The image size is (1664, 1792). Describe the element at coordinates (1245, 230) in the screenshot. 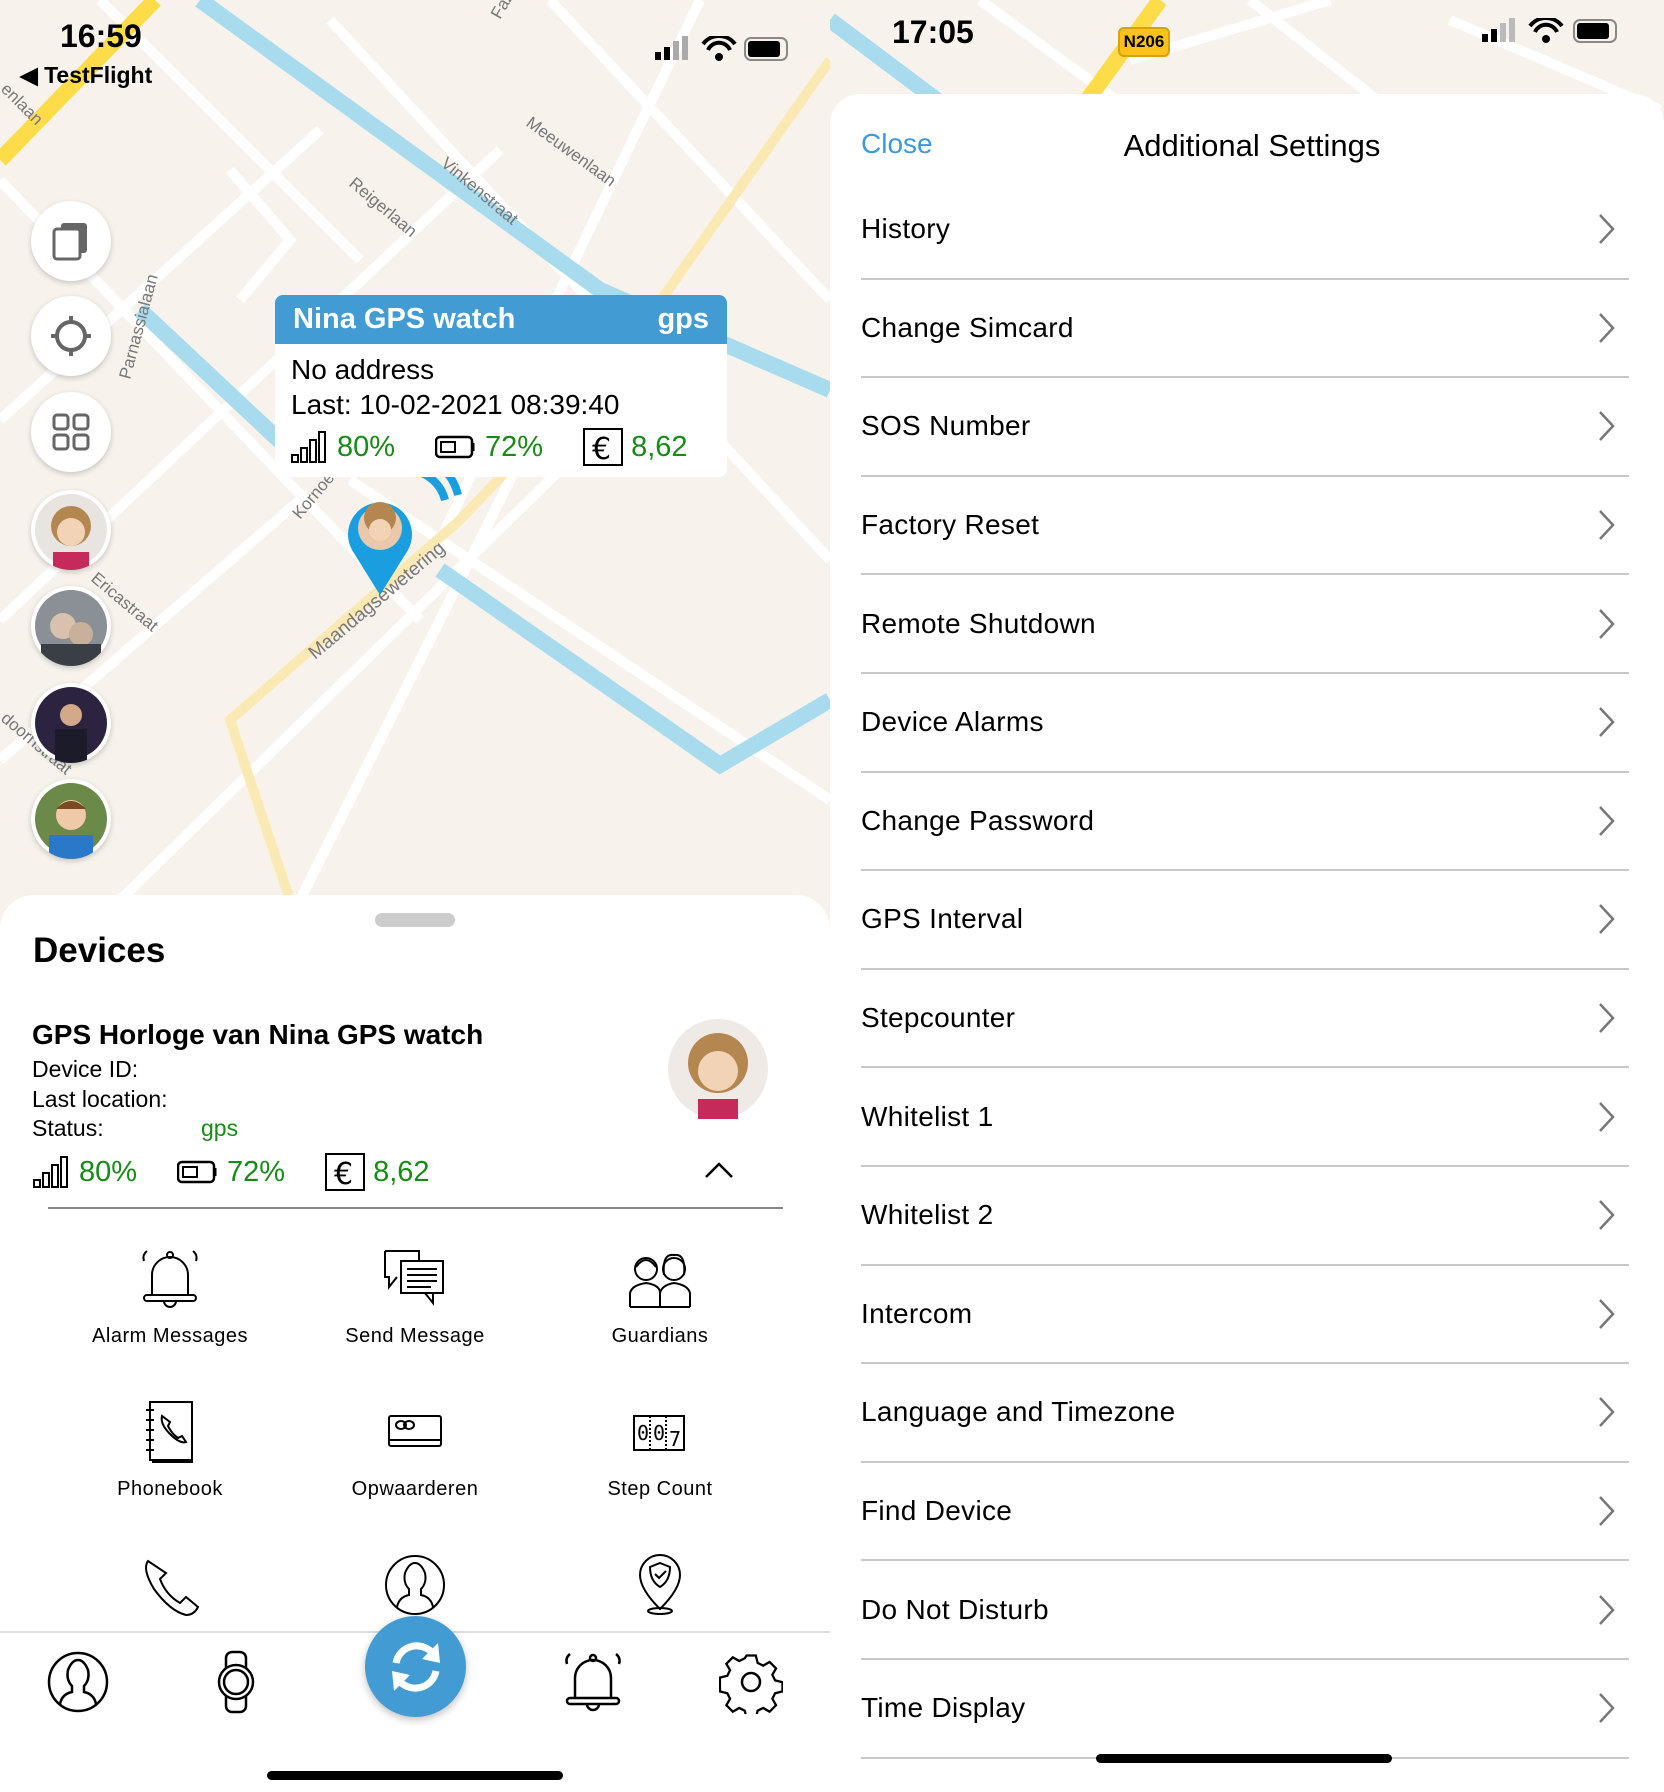

I see `settings-row: History` at that location.